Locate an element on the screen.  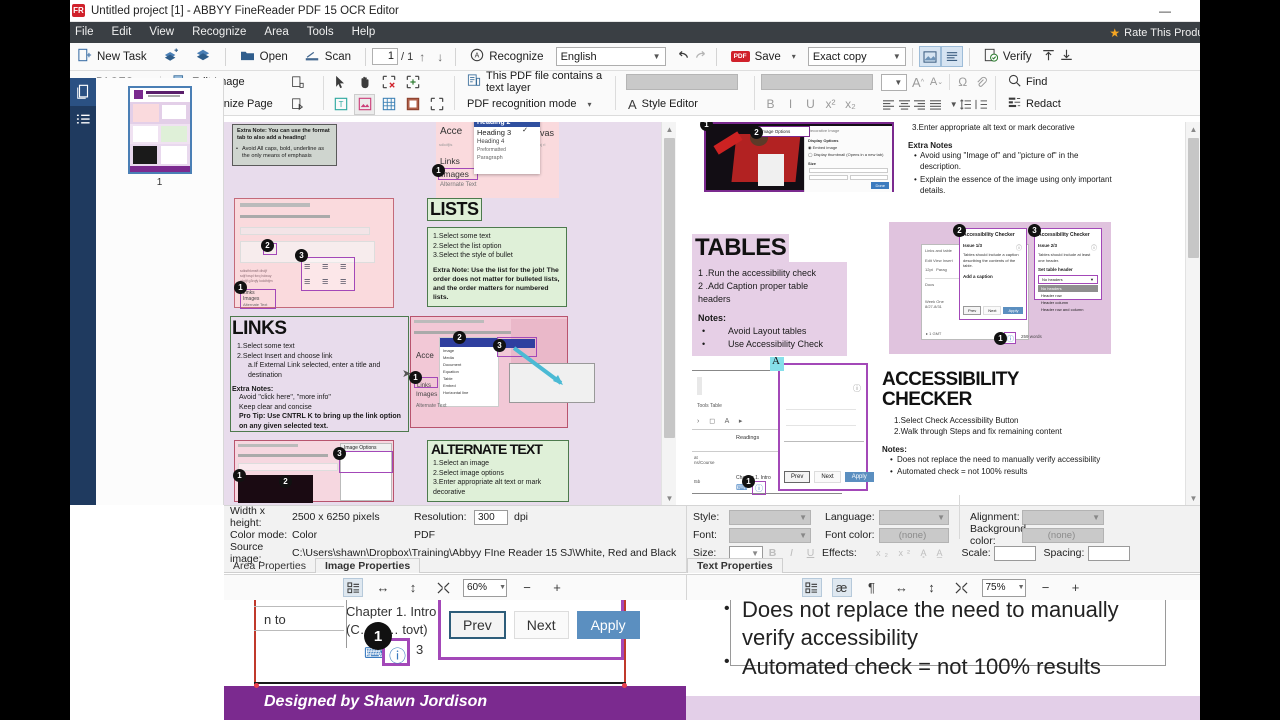
paragraph-style-select is located at coordinates (682, 82).